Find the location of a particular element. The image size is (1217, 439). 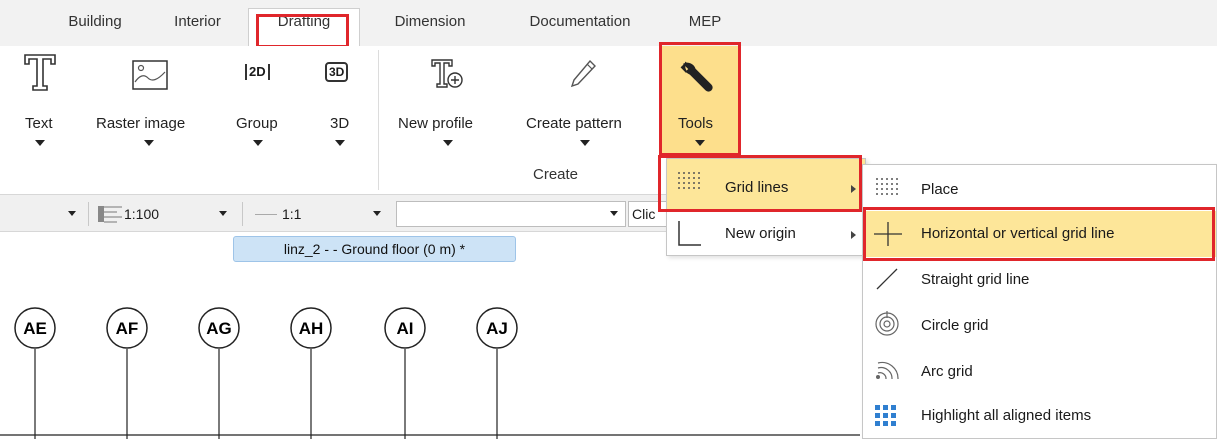

dropdown-arrow-icon is located at coordinates (72, 213).